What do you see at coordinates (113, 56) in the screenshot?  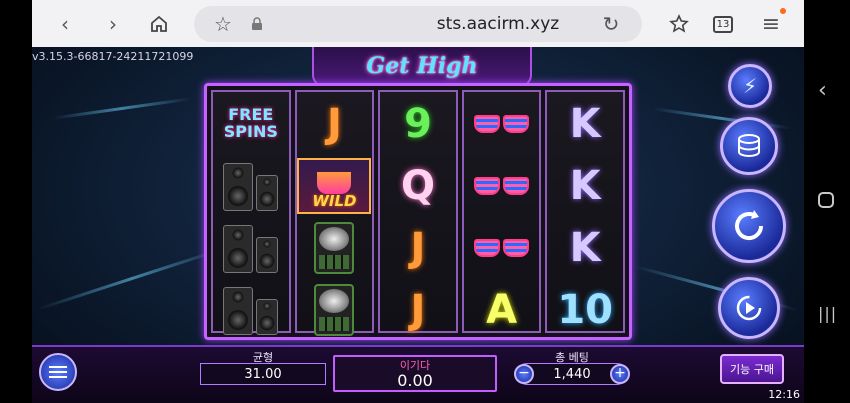 I see `version-text: v3.15.3-66817-24211721099` at bounding box center [113, 56].